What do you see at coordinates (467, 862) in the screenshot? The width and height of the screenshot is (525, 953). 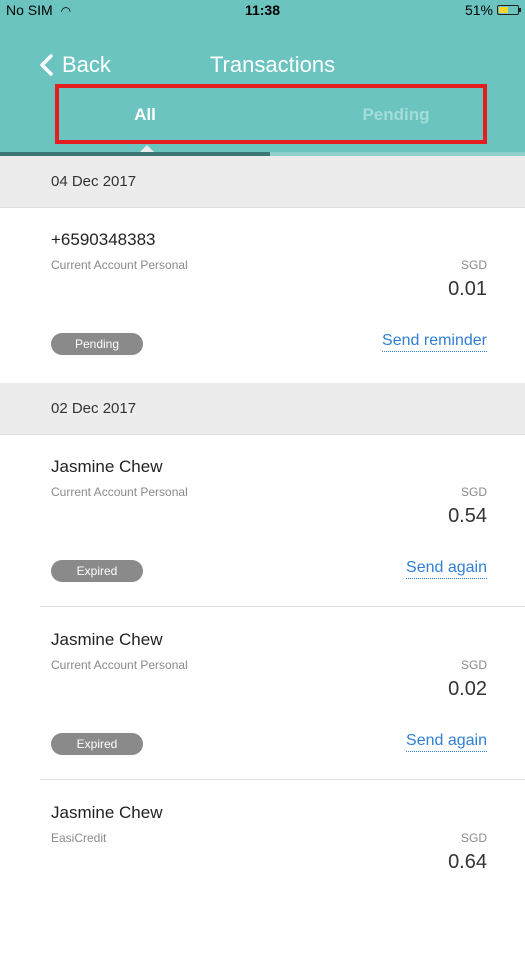 I see `amount-value: 0.64` at bounding box center [467, 862].